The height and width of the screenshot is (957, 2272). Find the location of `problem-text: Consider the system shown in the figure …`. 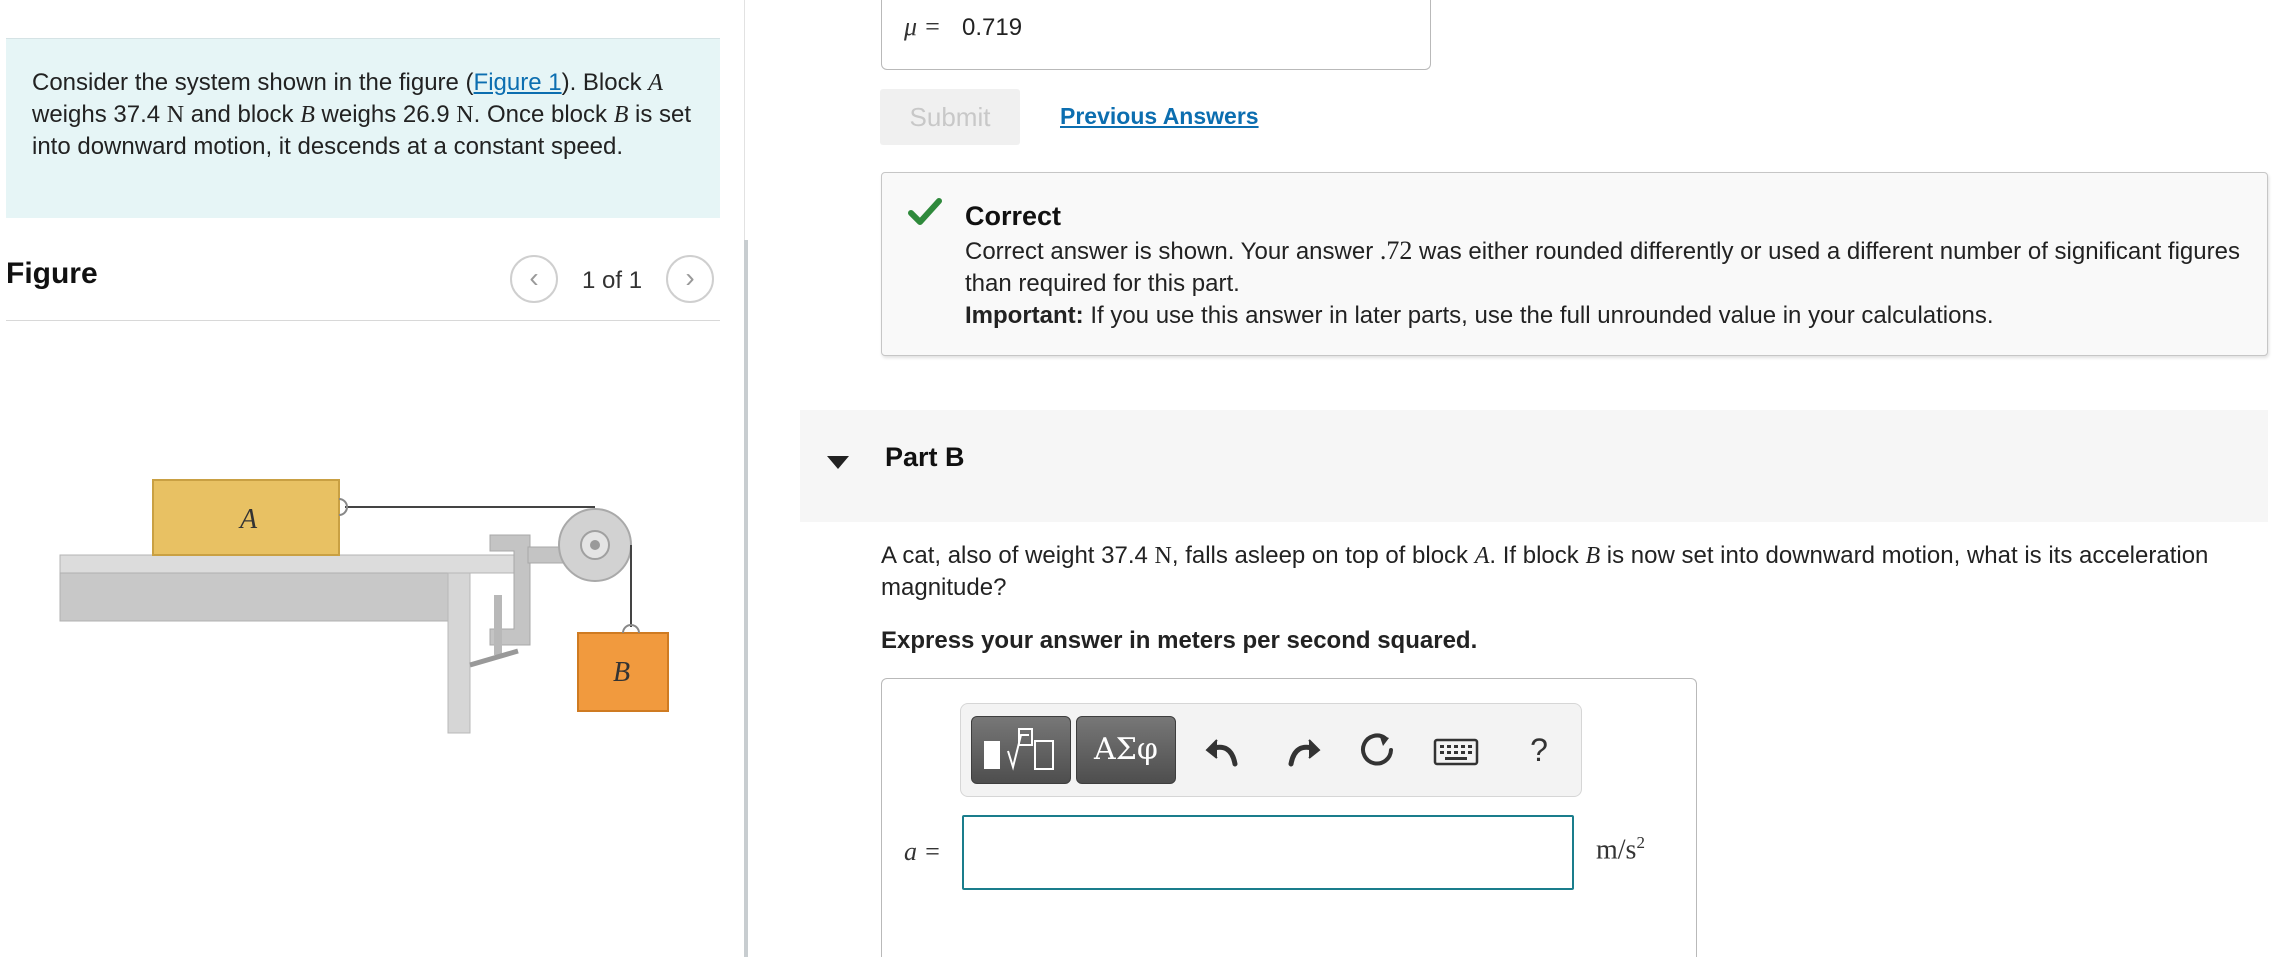

problem-text: Consider the system shown in the figure … is located at coordinates (253, 82).